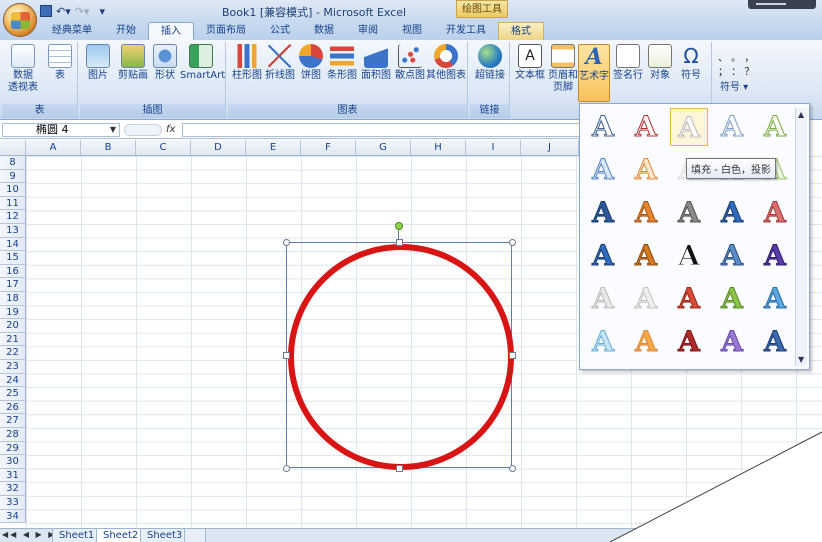  I want to click on resize-handle-sw, so click(286, 468).